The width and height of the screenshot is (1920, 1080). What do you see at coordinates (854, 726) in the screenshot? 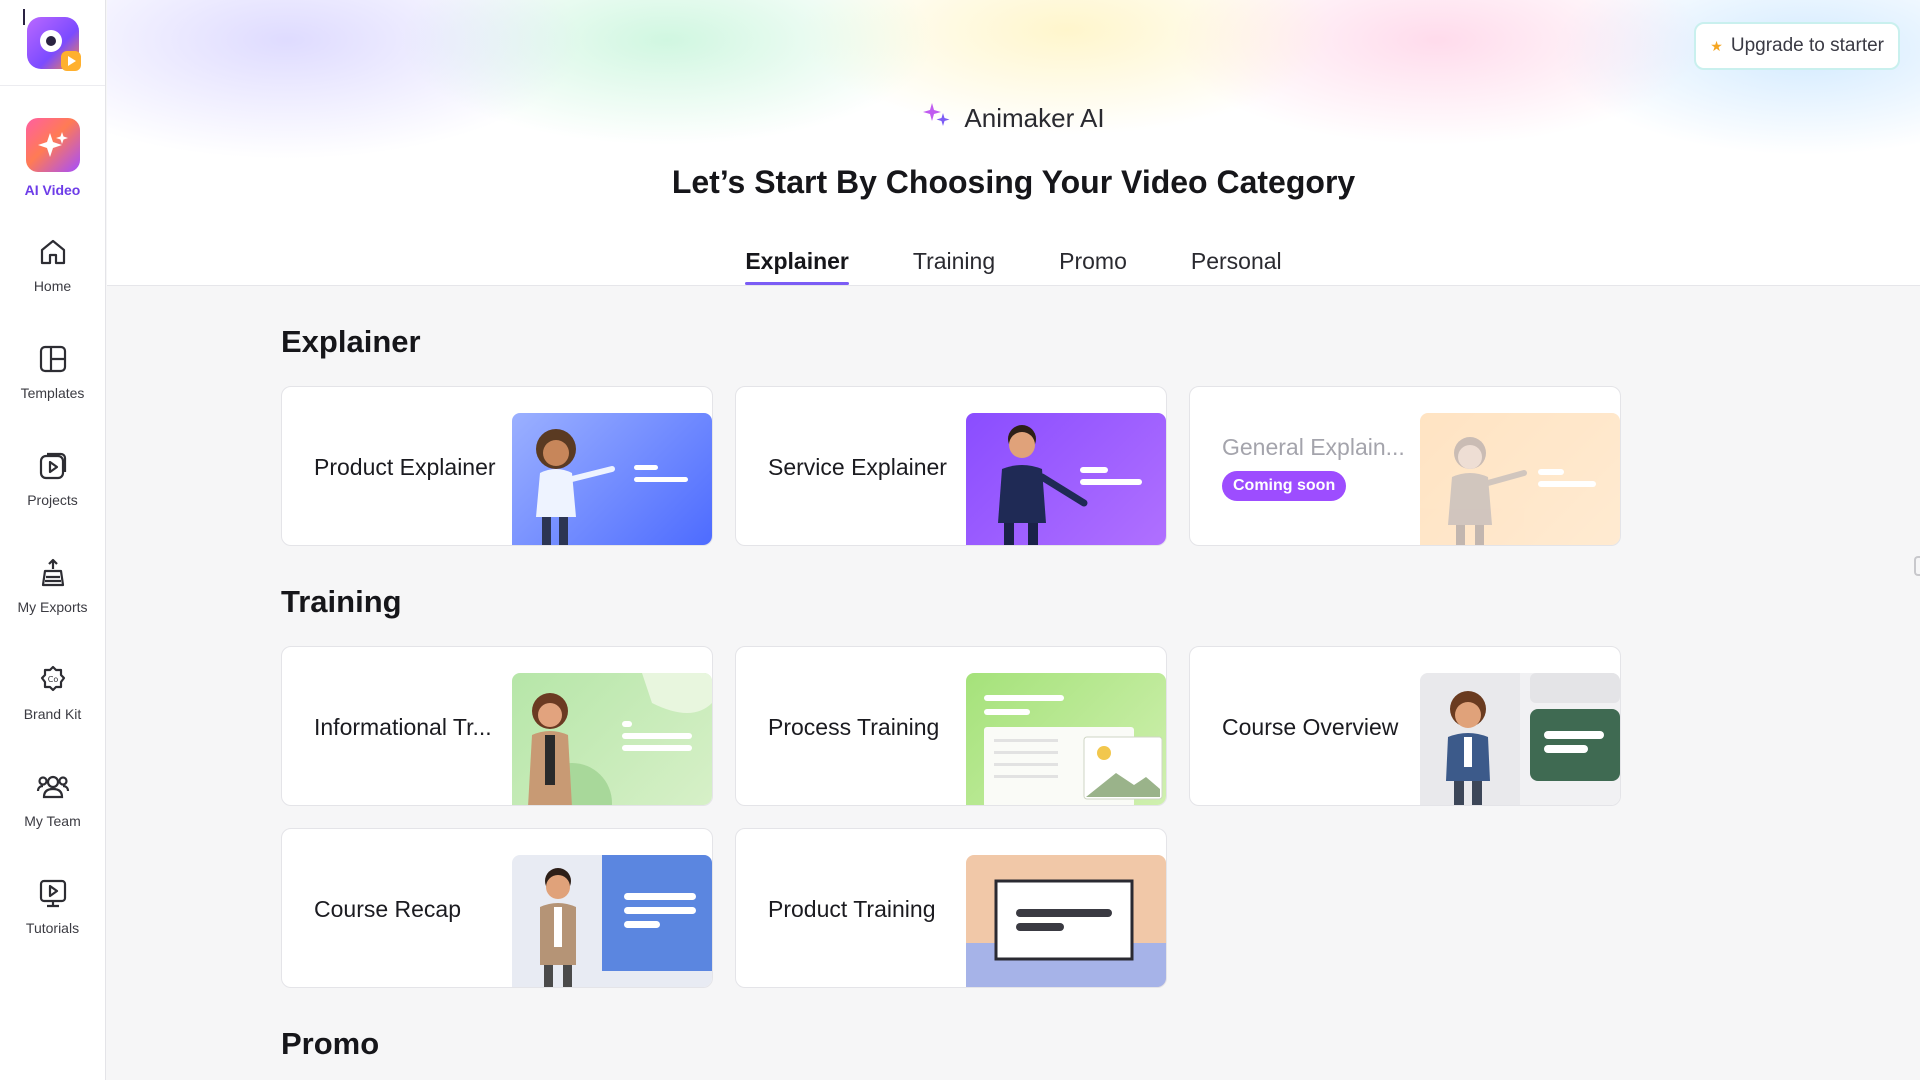
I see `card-label: Process Training` at bounding box center [854, 726].